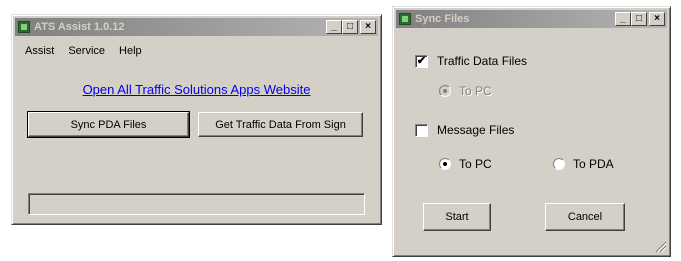  I want to click on cancel-button: Cancel, so click(585, 217).